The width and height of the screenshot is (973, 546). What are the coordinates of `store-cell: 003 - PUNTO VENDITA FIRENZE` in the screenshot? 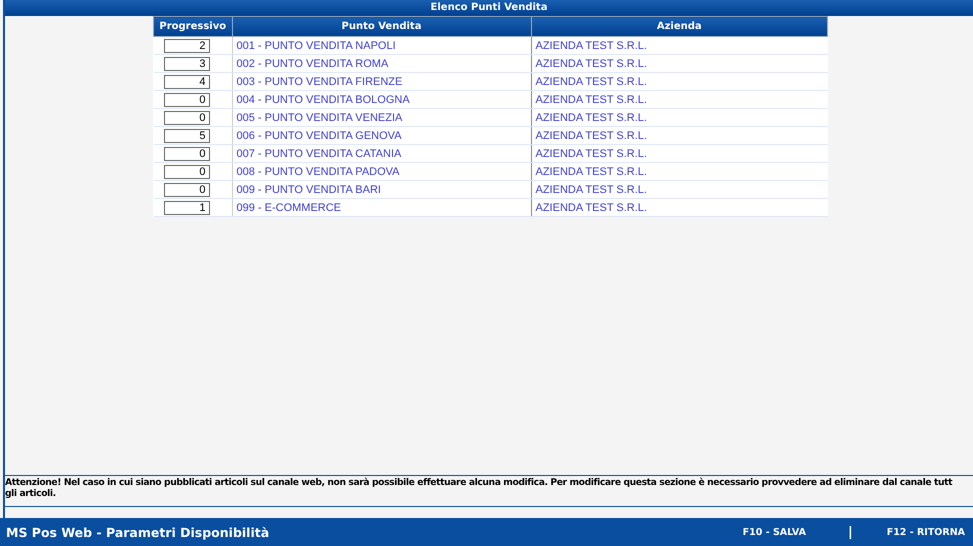 It's located at (381, 81).